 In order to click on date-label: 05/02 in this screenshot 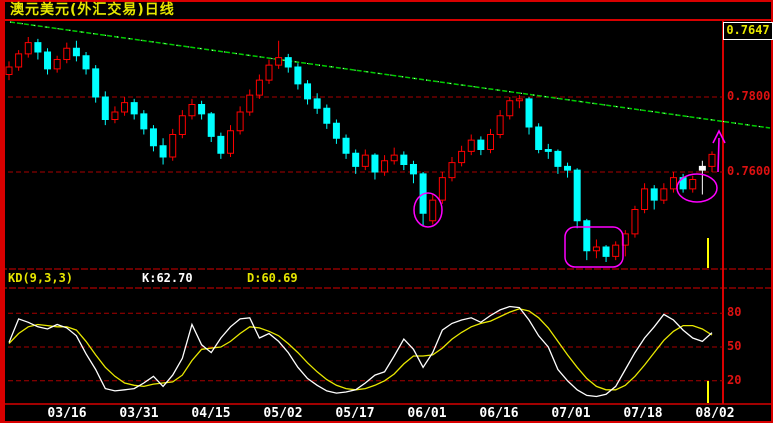, I will do `click(283, 413)`.